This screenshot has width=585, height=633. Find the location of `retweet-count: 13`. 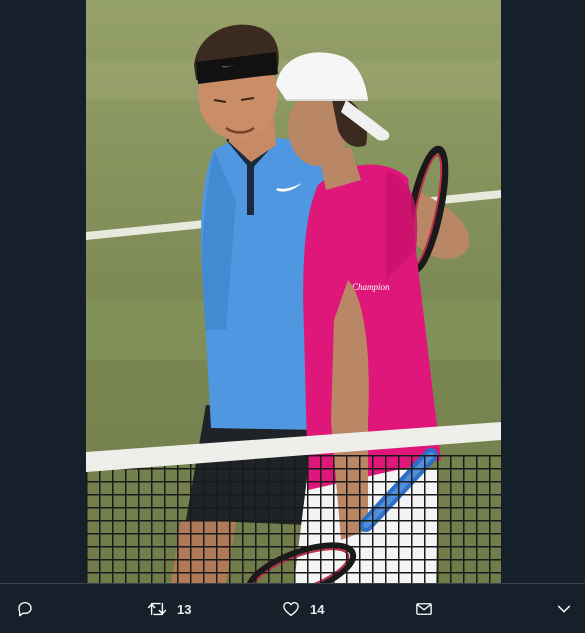

retweet-count: 13 is located at coordinates (184, 609).